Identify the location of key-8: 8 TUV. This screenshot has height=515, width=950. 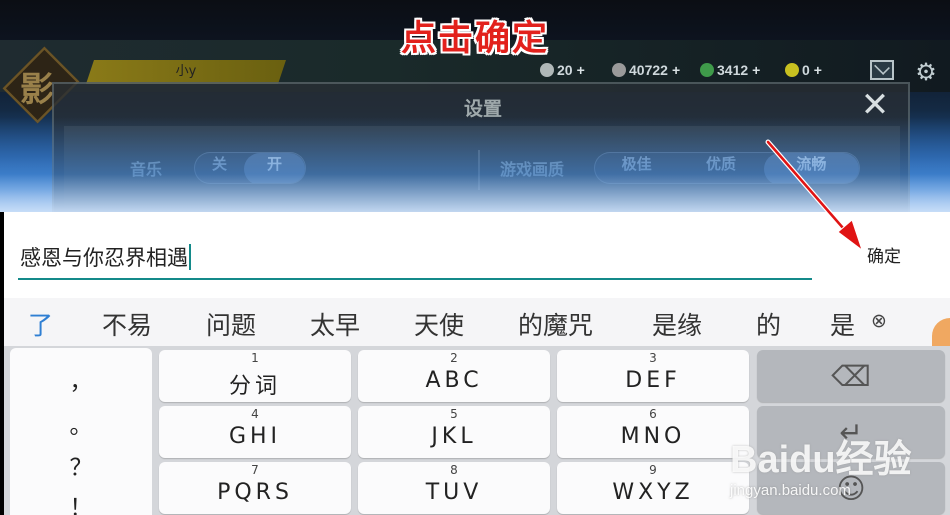
(454, 488).